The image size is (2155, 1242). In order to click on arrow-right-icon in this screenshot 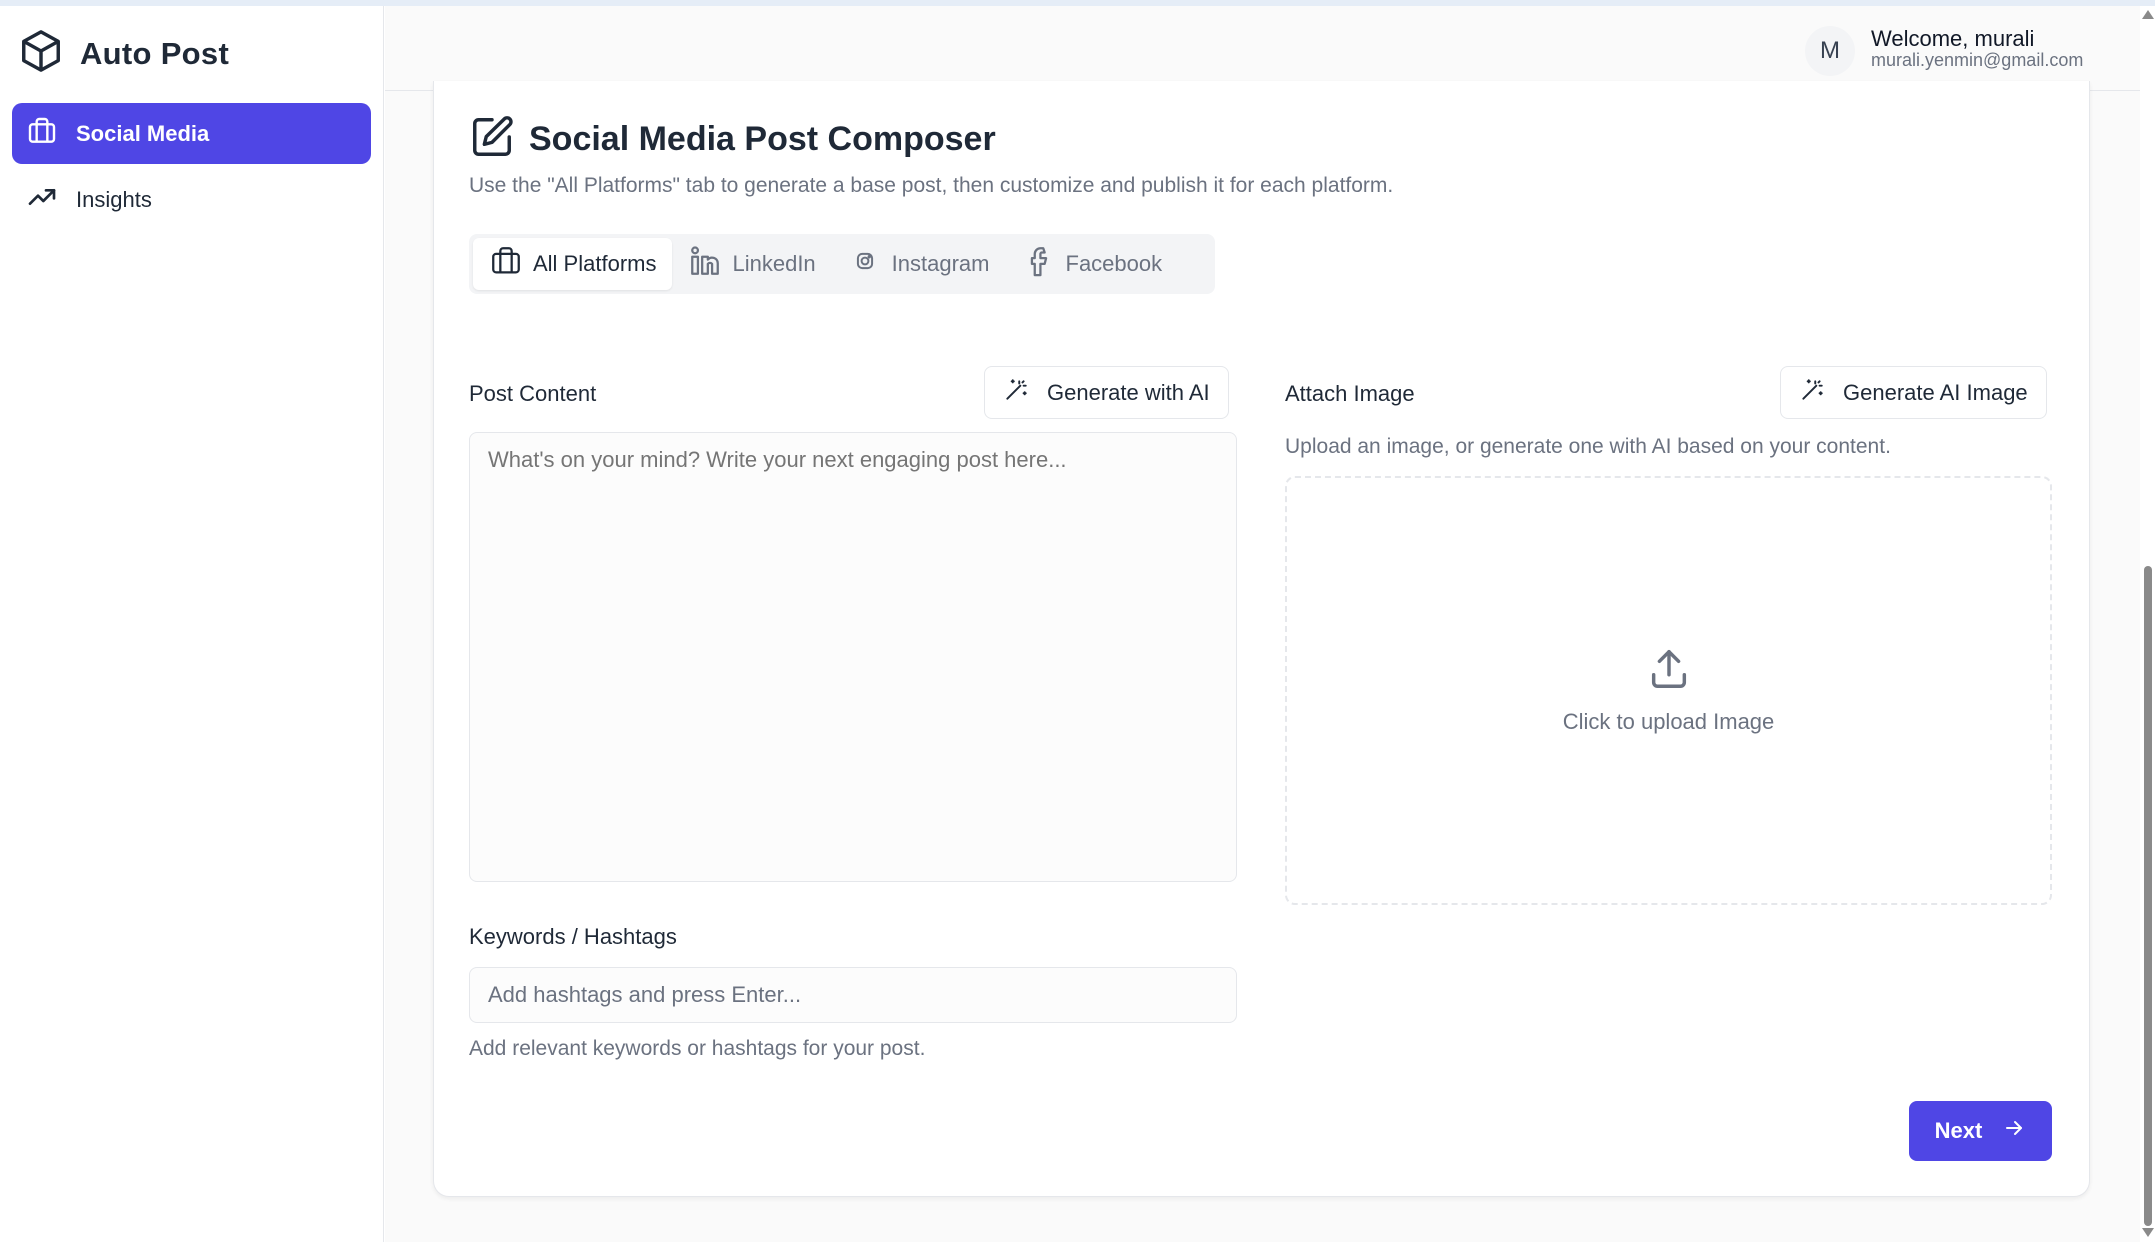, I will do `click(2014, 1131)`.